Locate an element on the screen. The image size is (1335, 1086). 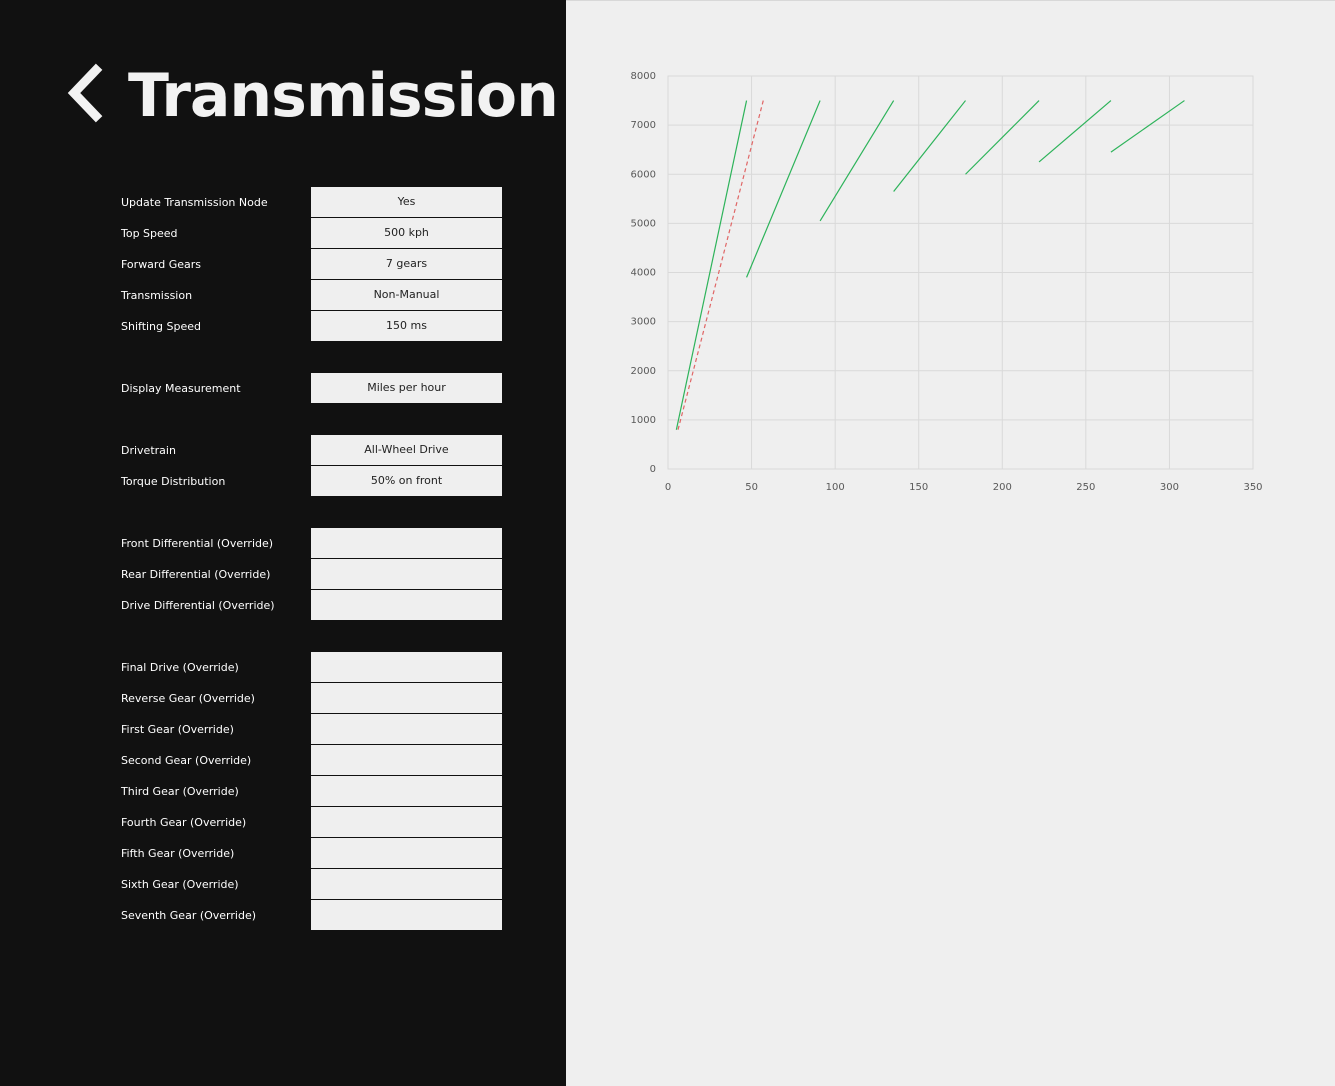
y-tick-label: 0 is located at coordinates (653, 469).